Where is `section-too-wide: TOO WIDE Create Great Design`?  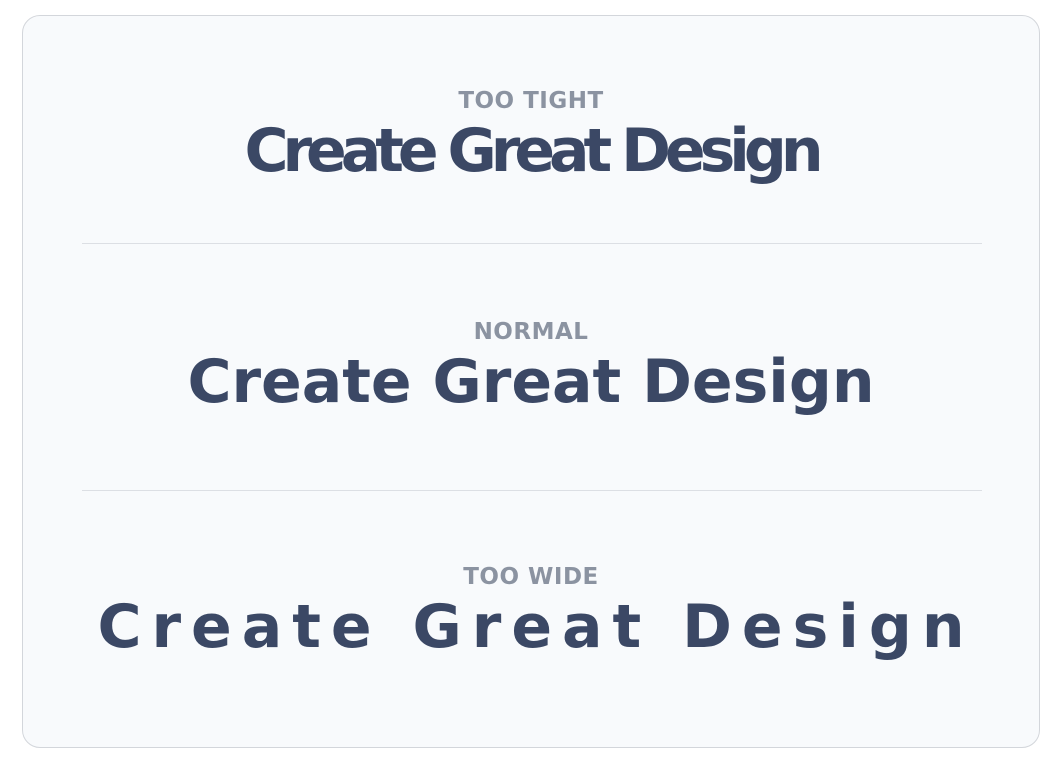 section-too-wide: TOO WIDE Create Great Design is located at coordinates (531, 613).